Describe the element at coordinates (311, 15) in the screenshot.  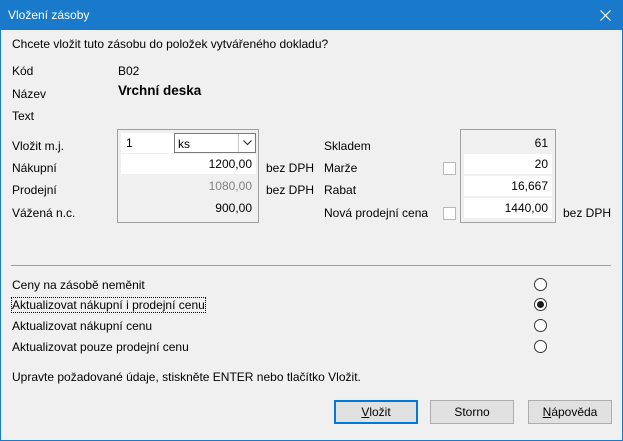
I see `title-bar: Vložení zásoby` at that location.